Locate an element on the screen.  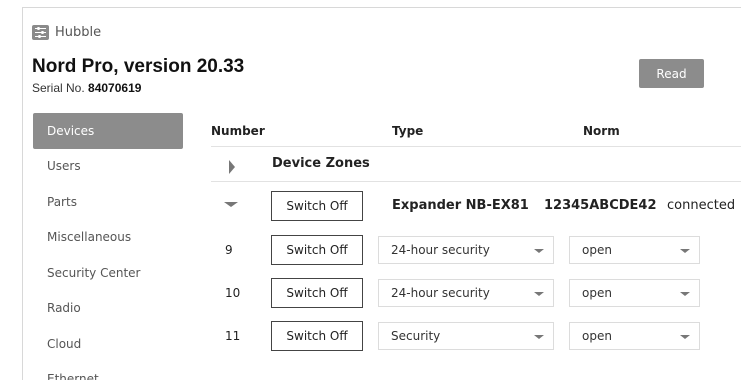
table-row: 10 Switch Off 24-hour security open is located at coordinates (476, 293).